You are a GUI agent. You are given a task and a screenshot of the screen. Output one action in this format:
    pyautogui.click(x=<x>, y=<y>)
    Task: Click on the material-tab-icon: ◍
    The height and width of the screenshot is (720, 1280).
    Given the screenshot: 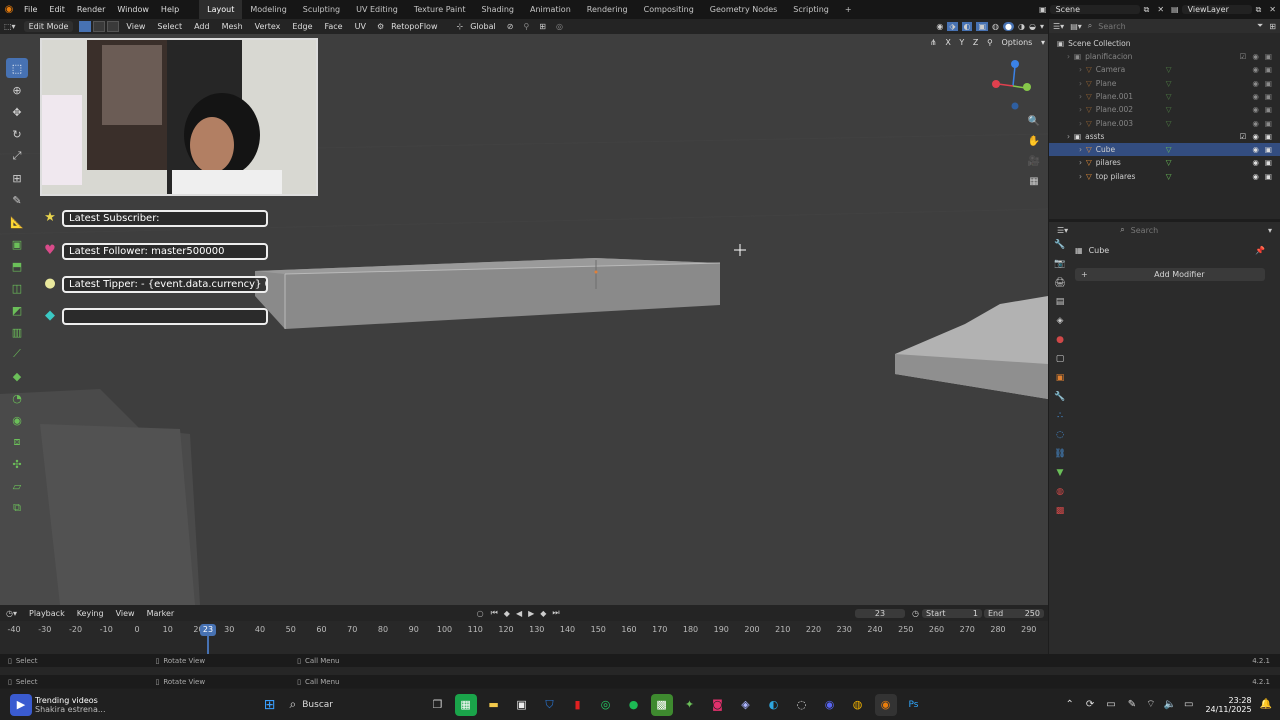 What is the action you would take?
    pyautogui.click(x=1060, y=494)
    